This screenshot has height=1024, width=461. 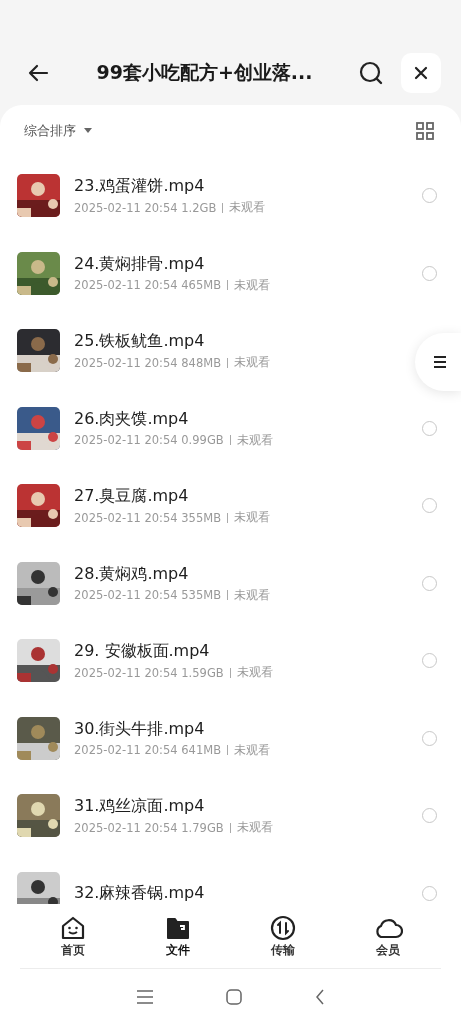 What do you see at coordinates (148, 362) in the screenshot?
I see `file-meta: 2025-02-11 20:54 848MB` at bounding box center [148, 362].